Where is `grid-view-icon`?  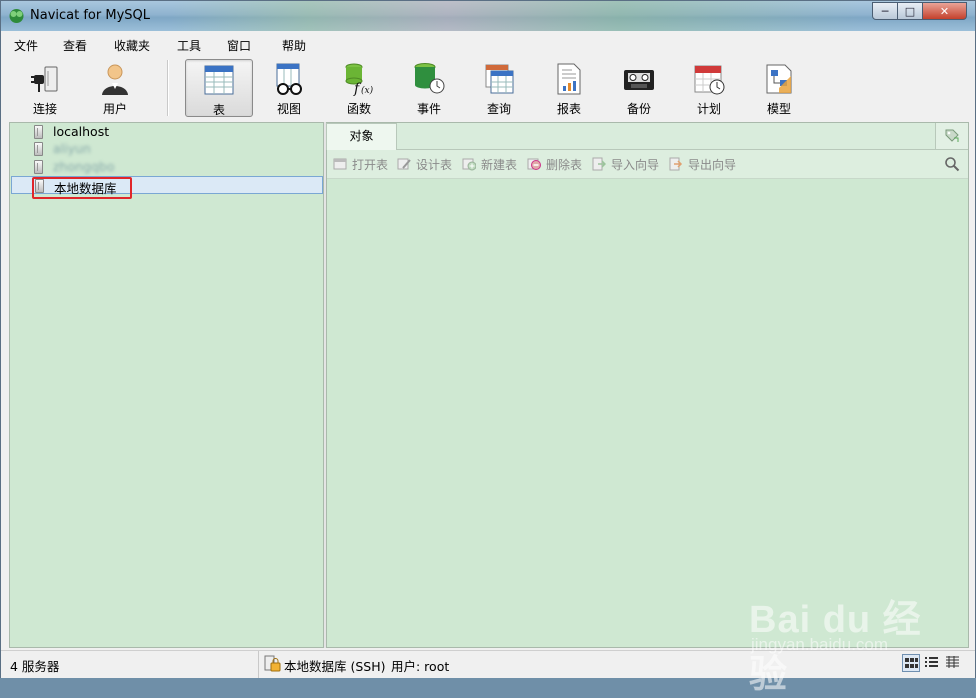 grid-view-icon is located at coordinates (911, 663).